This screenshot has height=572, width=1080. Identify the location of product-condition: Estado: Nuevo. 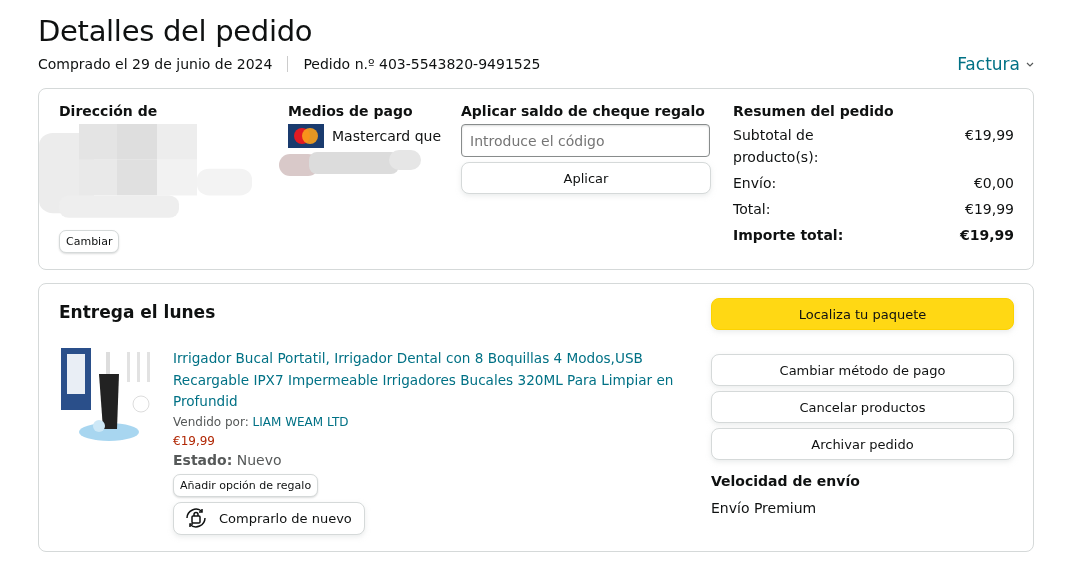
(227, 459).